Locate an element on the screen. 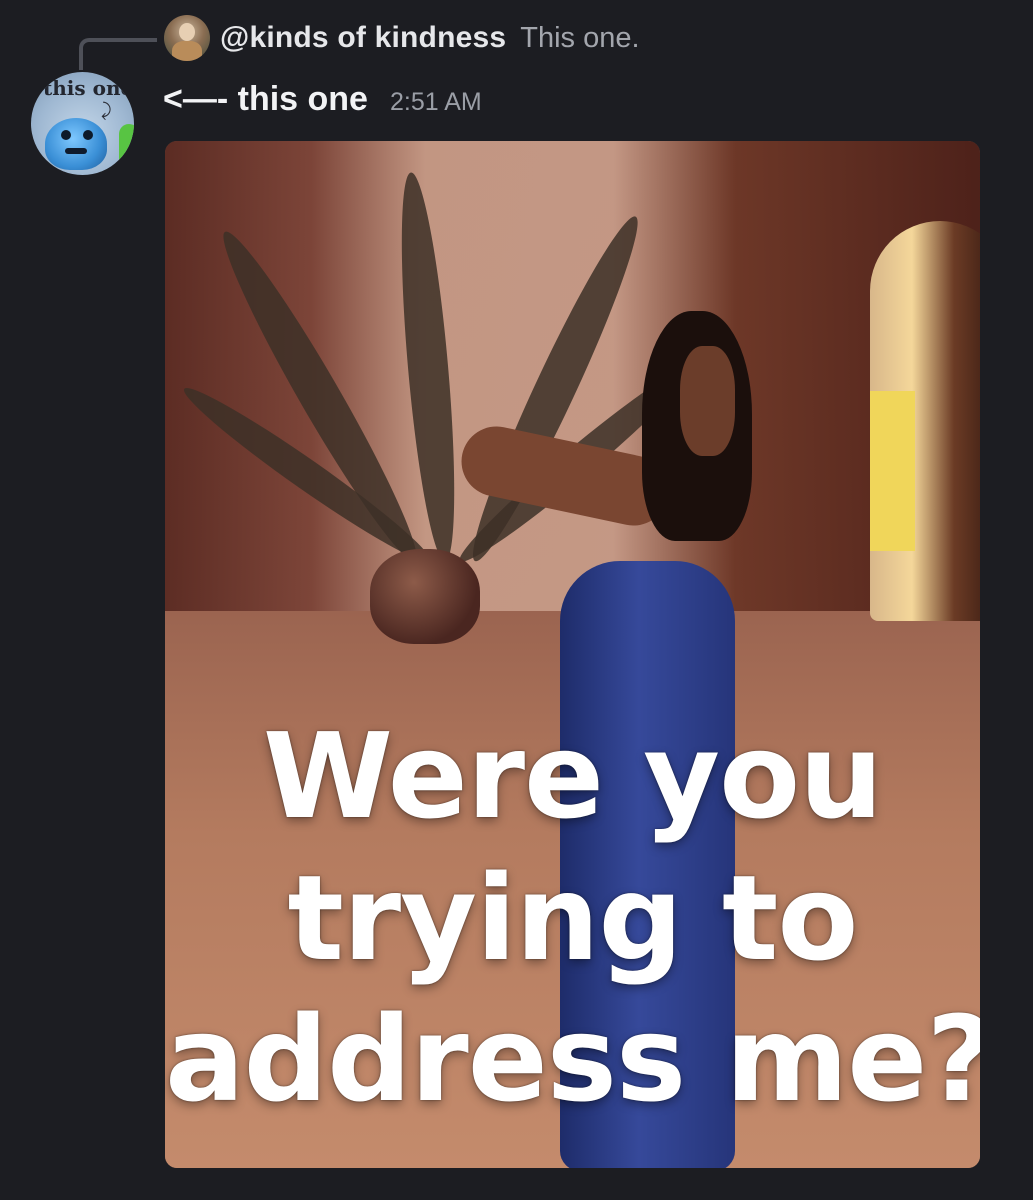 This screenshot has height=1200, width=1033. author-avatar: this one ⤸ is located at coordinates (82, 123).